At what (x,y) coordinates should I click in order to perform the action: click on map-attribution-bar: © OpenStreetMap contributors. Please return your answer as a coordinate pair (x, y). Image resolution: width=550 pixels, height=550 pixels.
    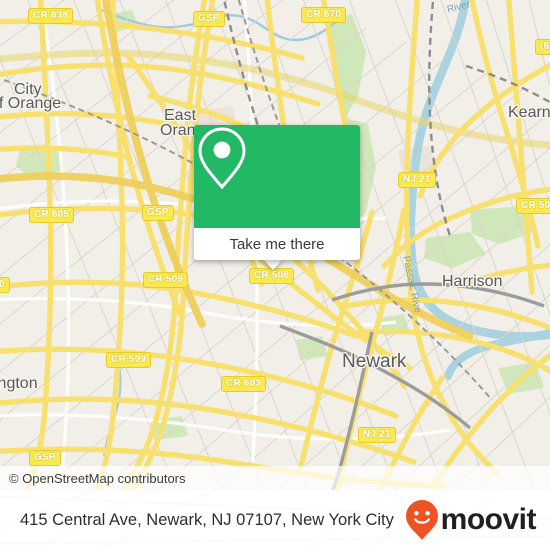
    Looking at the image, I should click on (275, 478).